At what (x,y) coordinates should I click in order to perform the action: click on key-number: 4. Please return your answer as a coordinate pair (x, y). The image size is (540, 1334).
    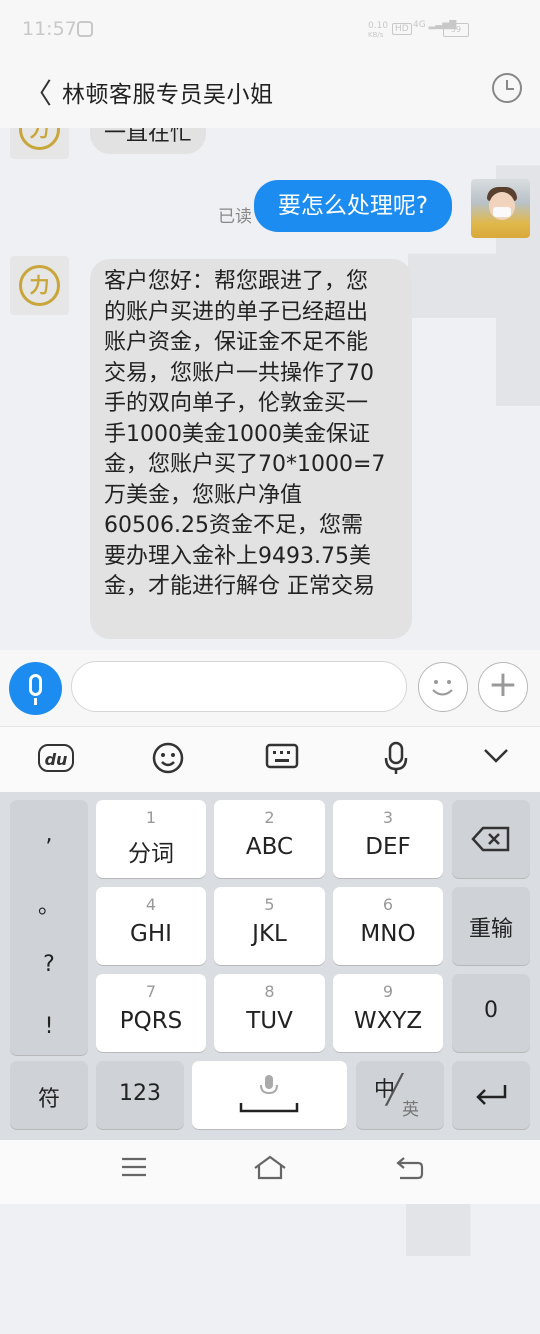
    Looking at the image, I should click on (151, 904).